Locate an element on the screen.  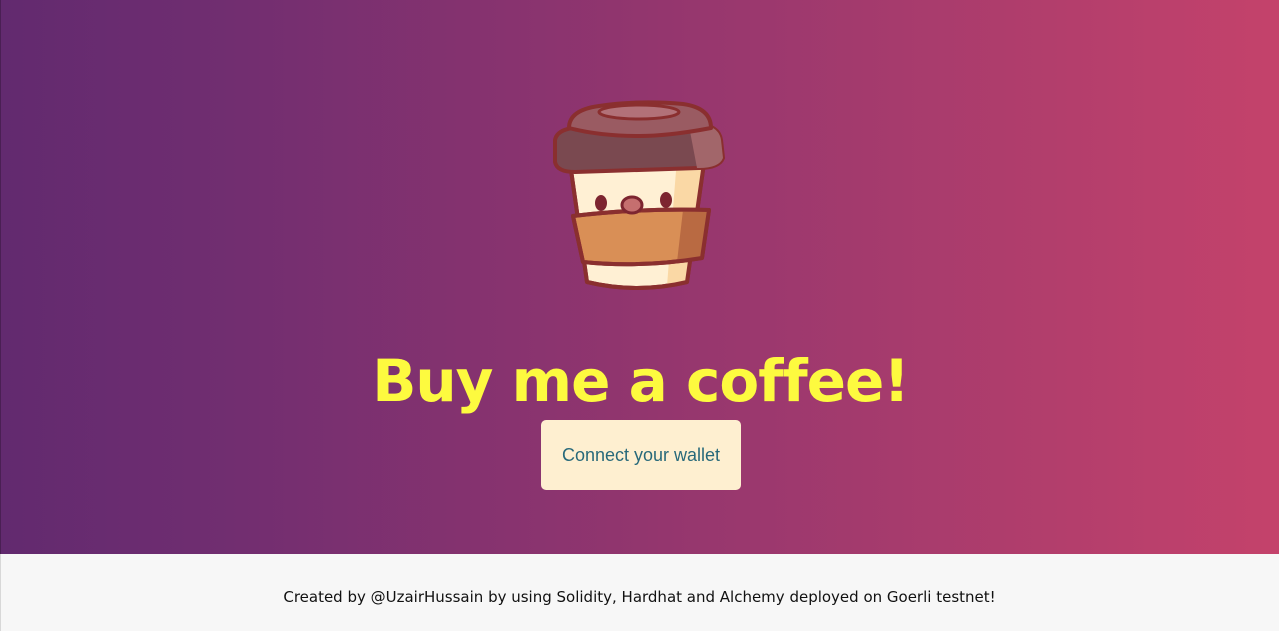
coffee-cup-mascot-icon is located at coordinates (639, 195).